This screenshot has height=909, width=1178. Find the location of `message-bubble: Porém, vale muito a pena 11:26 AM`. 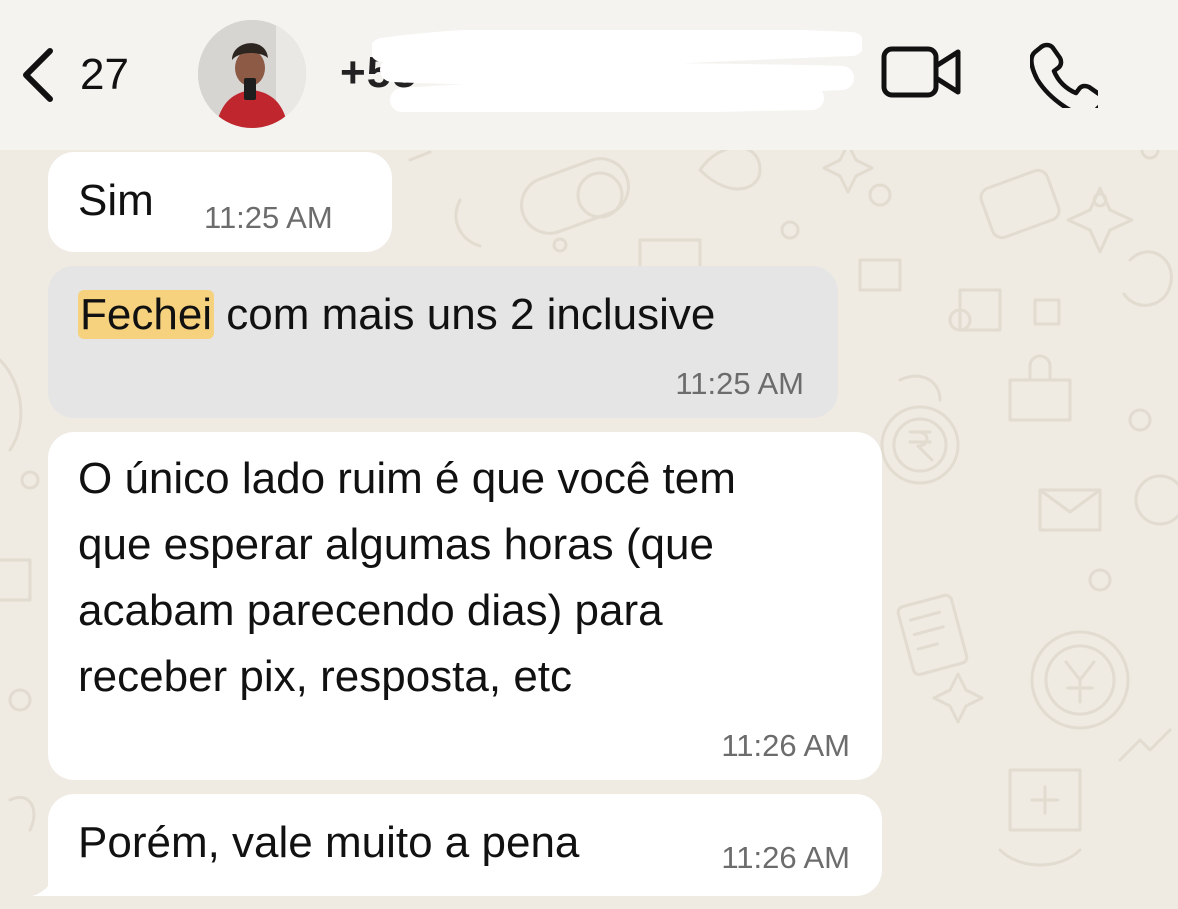

message-bubble: Porém, vale muito a pena 11:26 AM is located at coordinates (465, 845).